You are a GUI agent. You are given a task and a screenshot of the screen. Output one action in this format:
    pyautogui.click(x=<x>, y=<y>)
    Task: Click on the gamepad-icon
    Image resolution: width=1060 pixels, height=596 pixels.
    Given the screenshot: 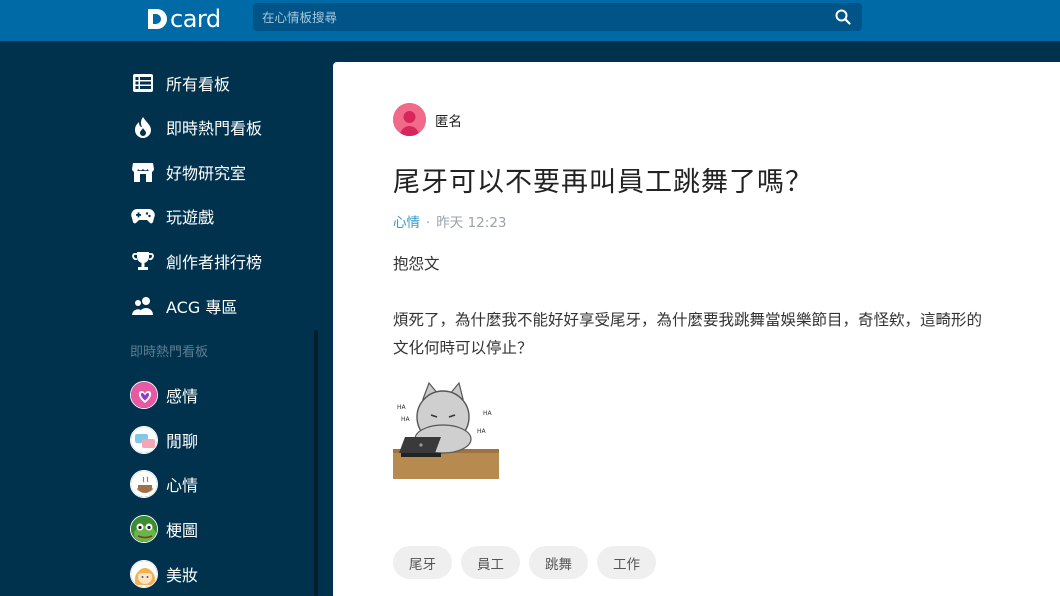 What is the action you would take?
    pyautogui.click(x=143, y=216)
    